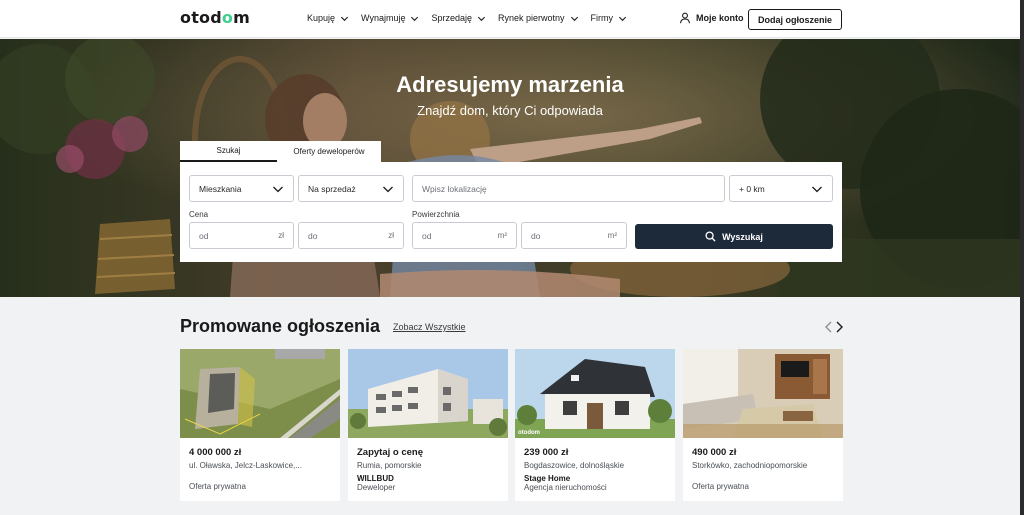 The image size is (1024, 515). Describe the element at coordinates (375, 478) in the screenshot. I see `listing-agency: WILLBUD` at that location.